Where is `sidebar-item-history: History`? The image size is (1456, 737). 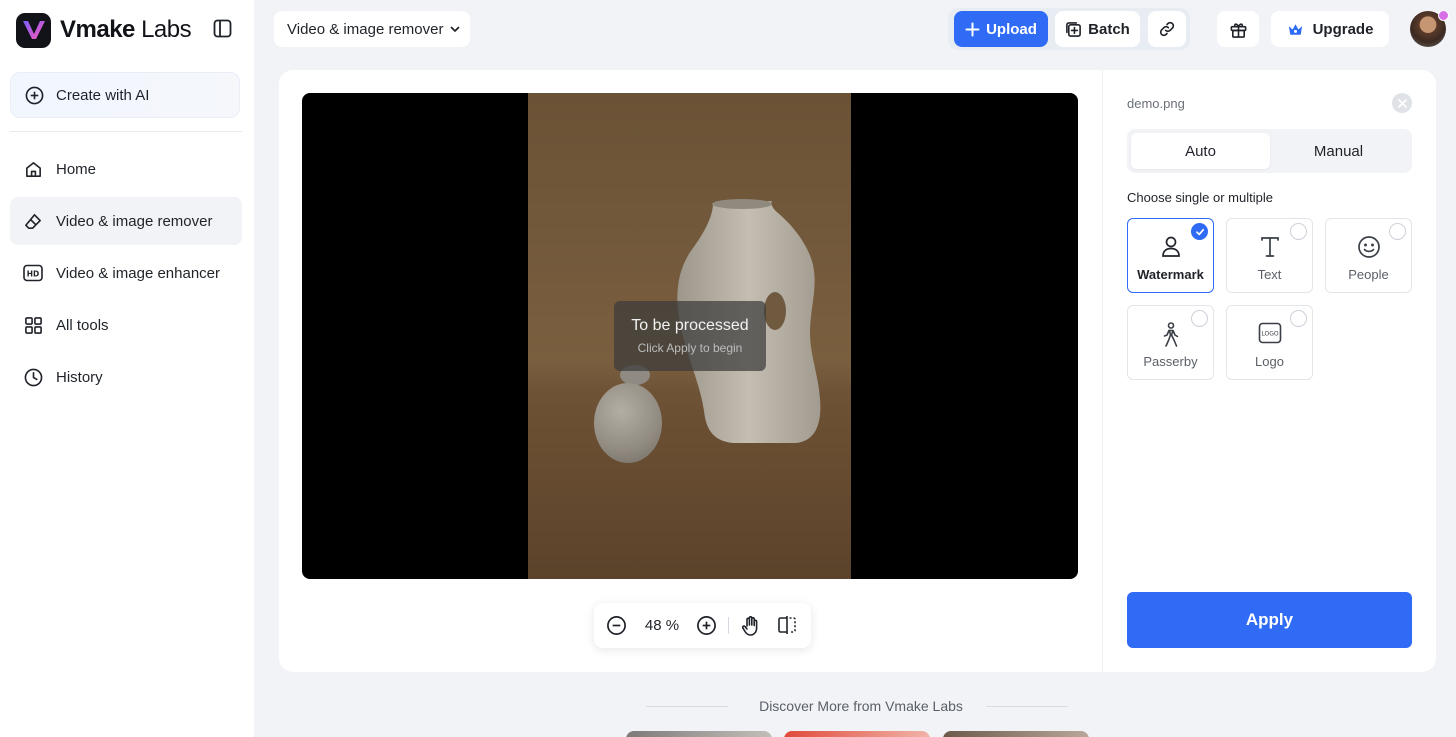
sidebar-item-history: History is located at coordinates (126, 377).